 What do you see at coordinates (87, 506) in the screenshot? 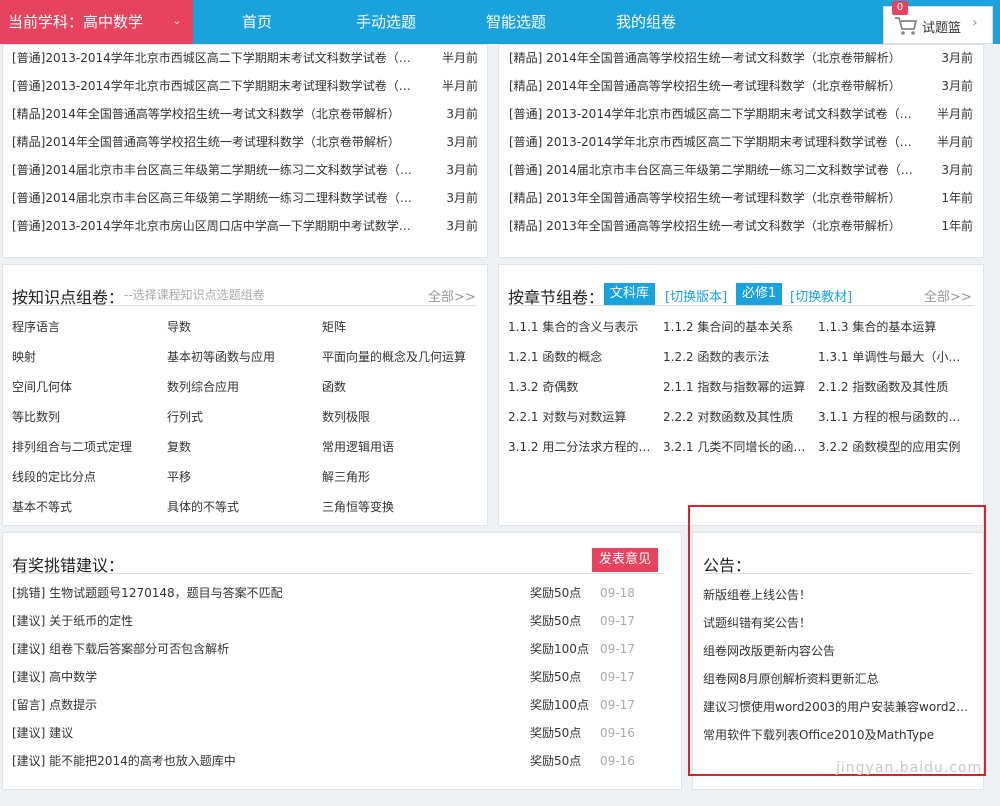
I see `knowledge-point: 基本不等式` at bounding box center [87, 506].